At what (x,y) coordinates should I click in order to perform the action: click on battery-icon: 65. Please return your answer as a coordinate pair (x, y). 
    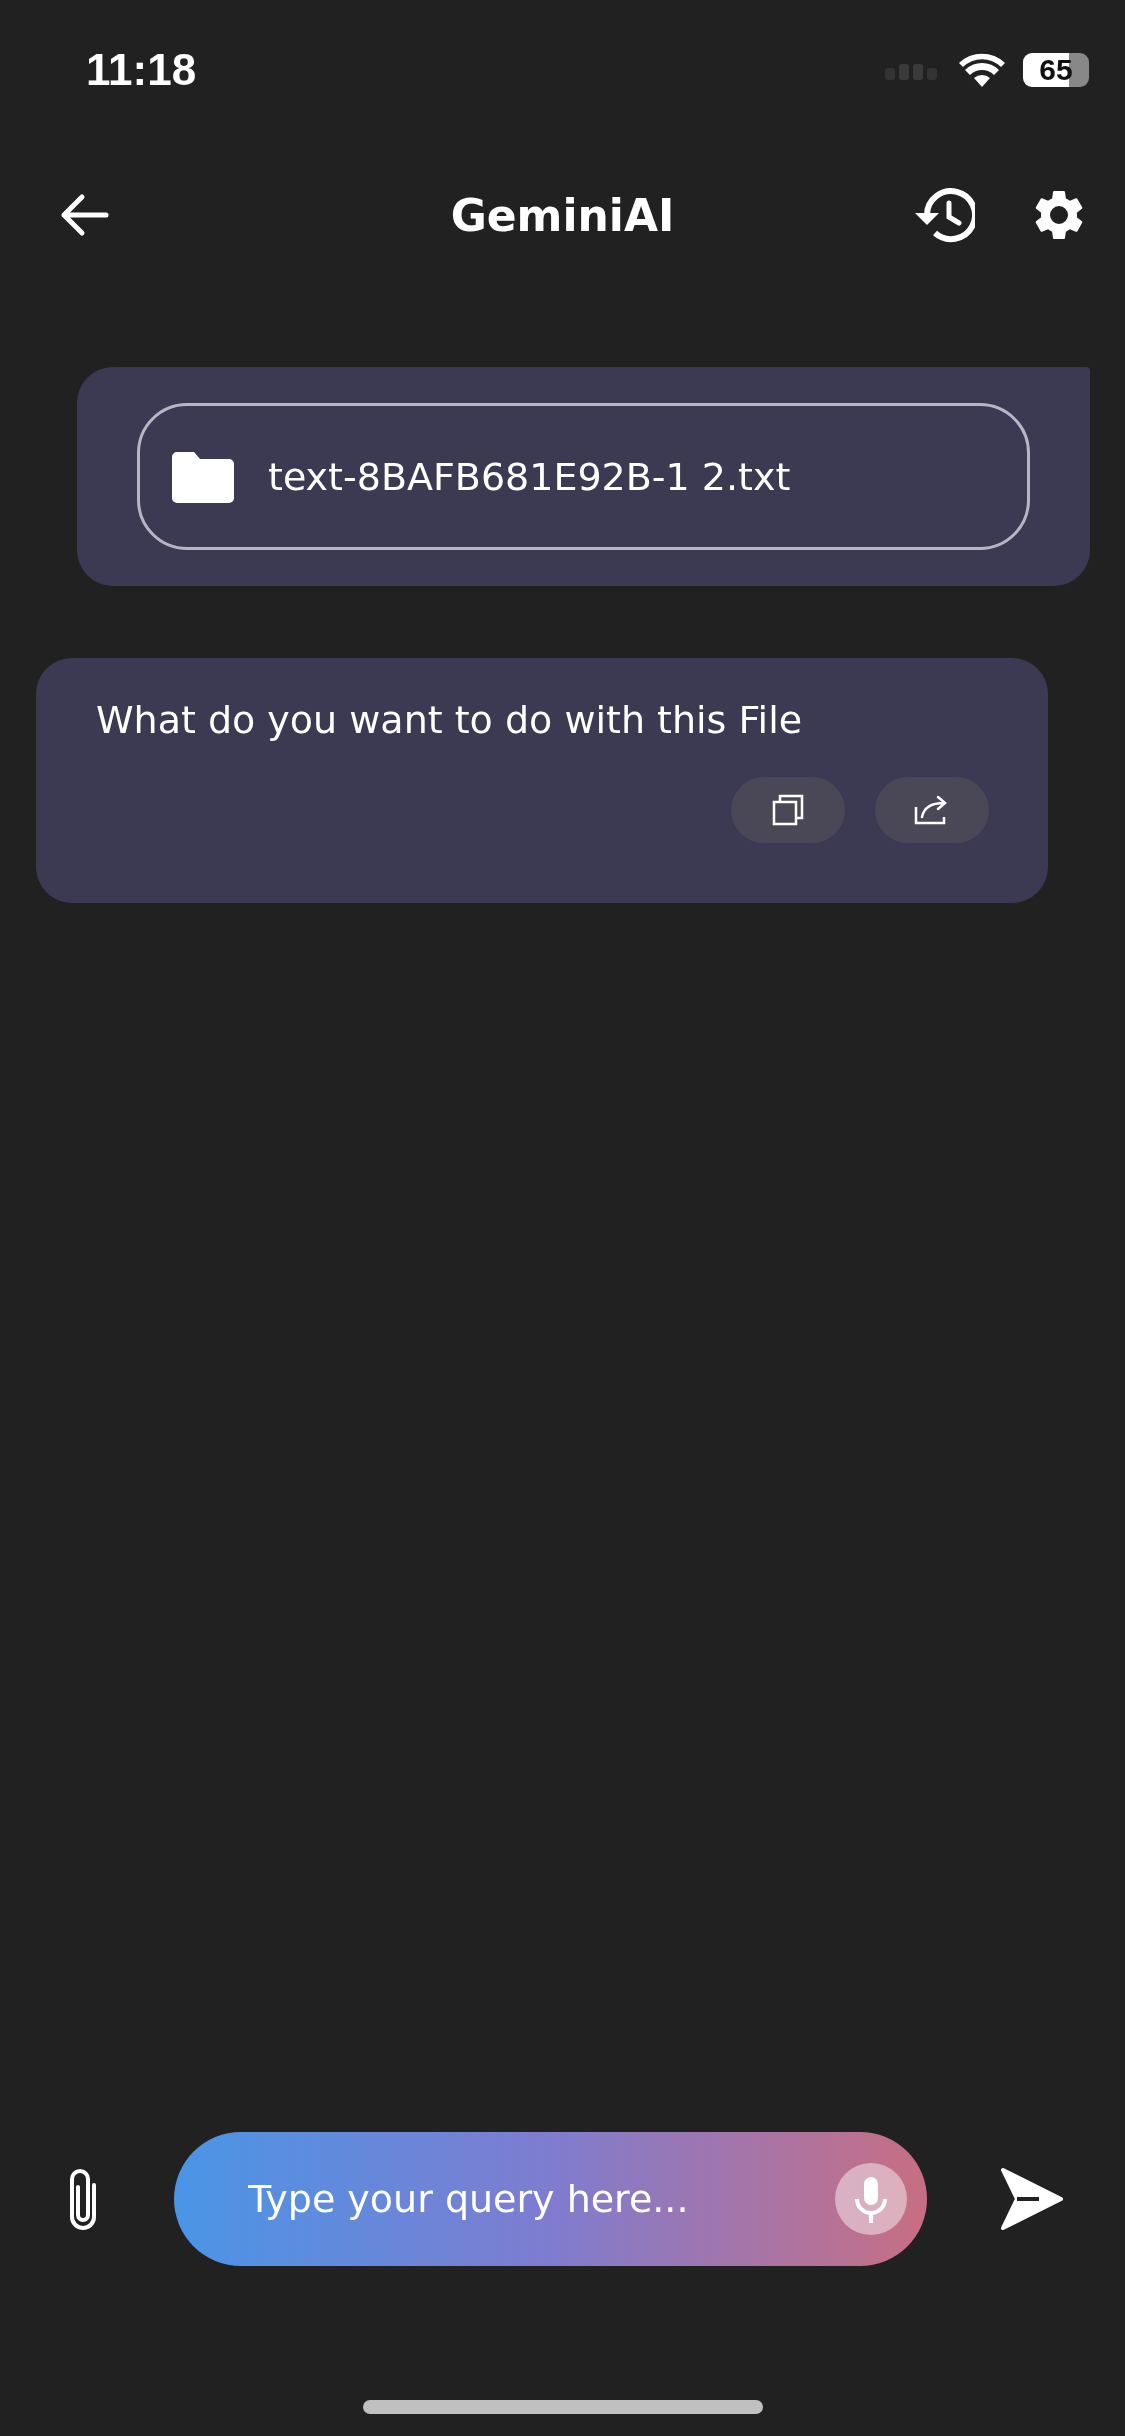
    Looking at the image, I should click on (1056, 70).